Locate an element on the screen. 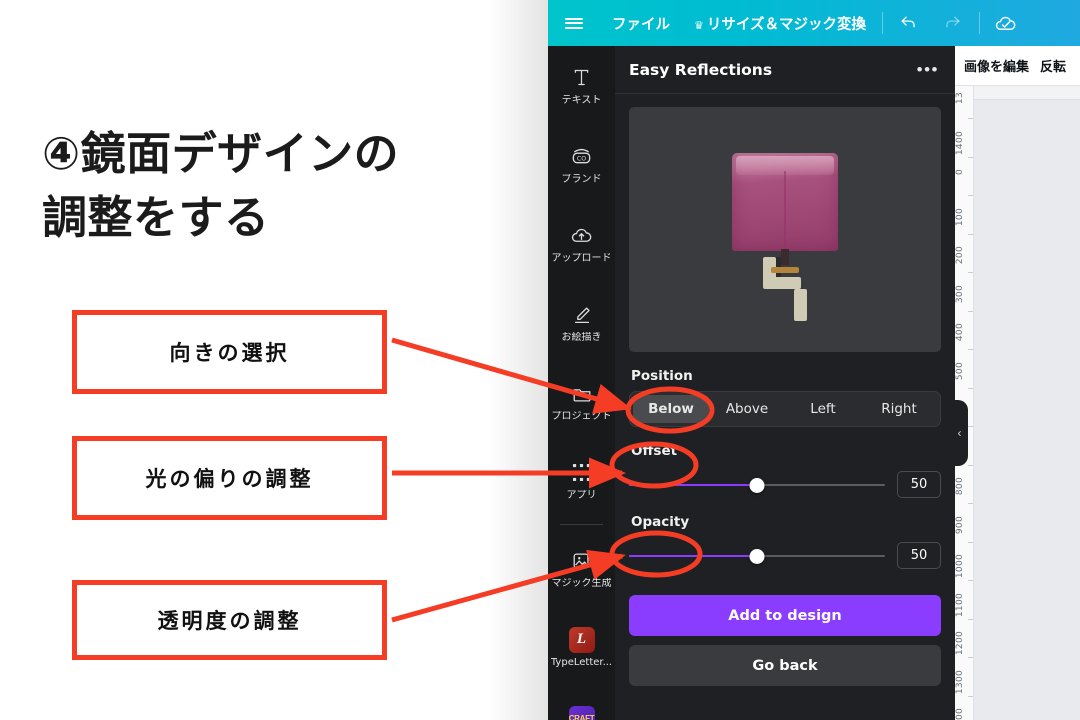  app-top-toolbar: ファイル ♛ リサイズ＆マジック変換 is located at coordinates (814, 23).